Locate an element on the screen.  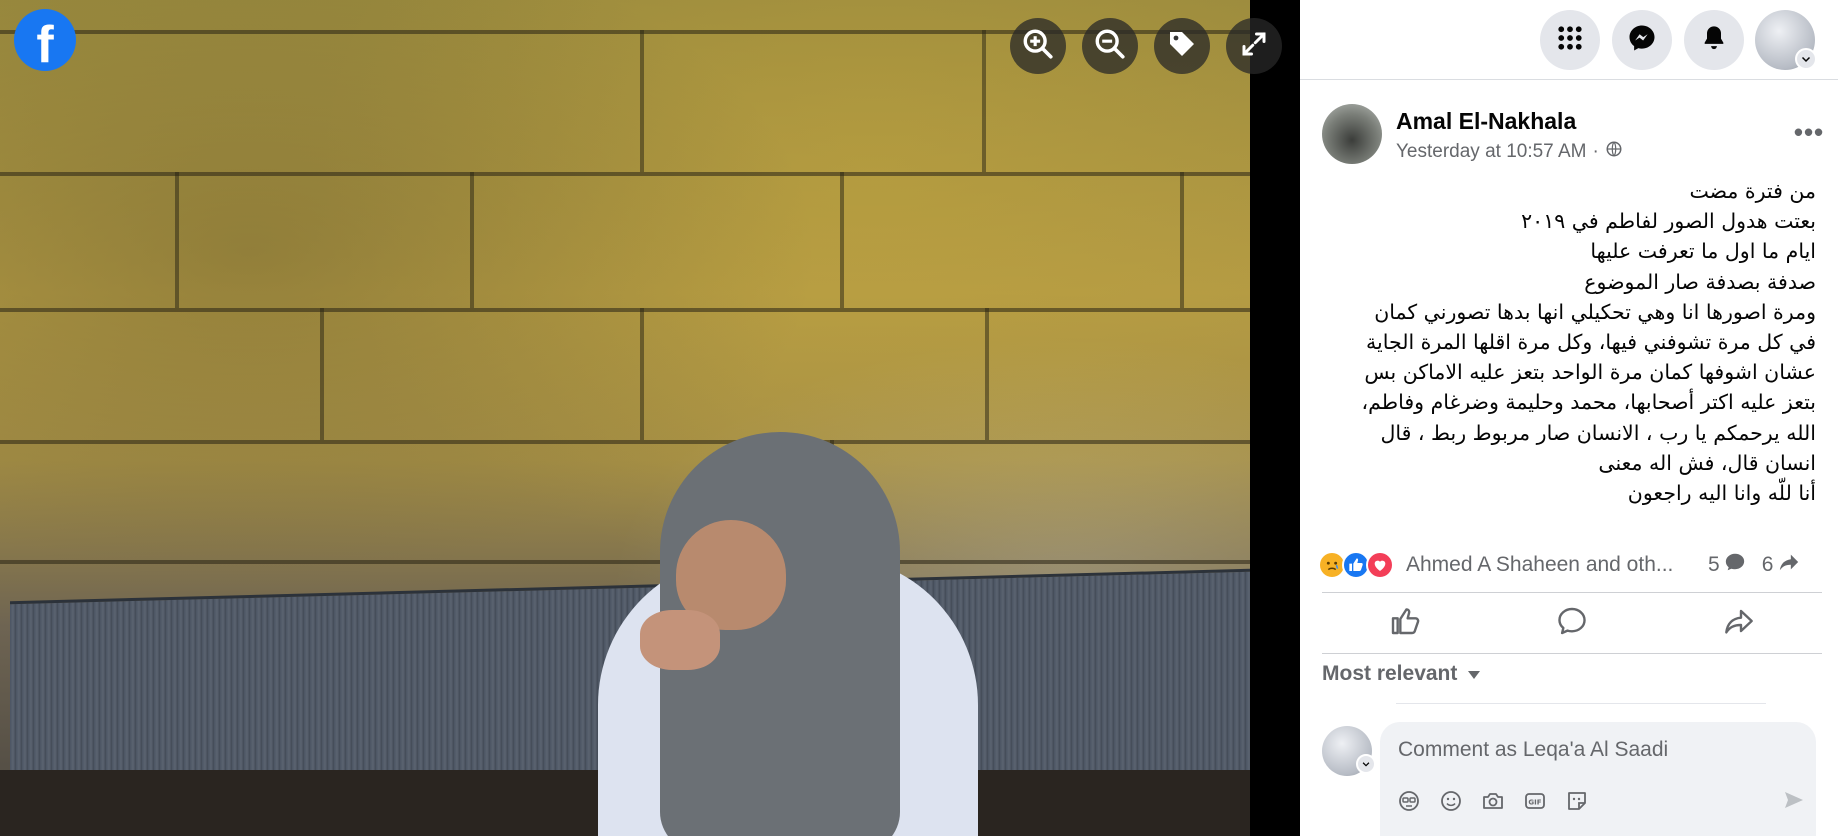
post-actions is located at coordinates (1572, 623).